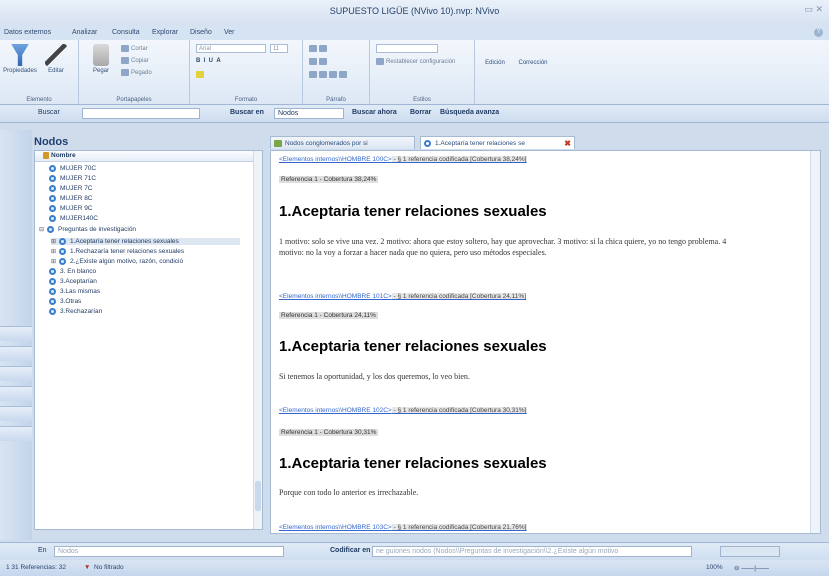 This screenshot has width=829, height=576. I want to click on tree-node-label: 1.Aceptaría tener relaciones sexuales, so click(124, 242).